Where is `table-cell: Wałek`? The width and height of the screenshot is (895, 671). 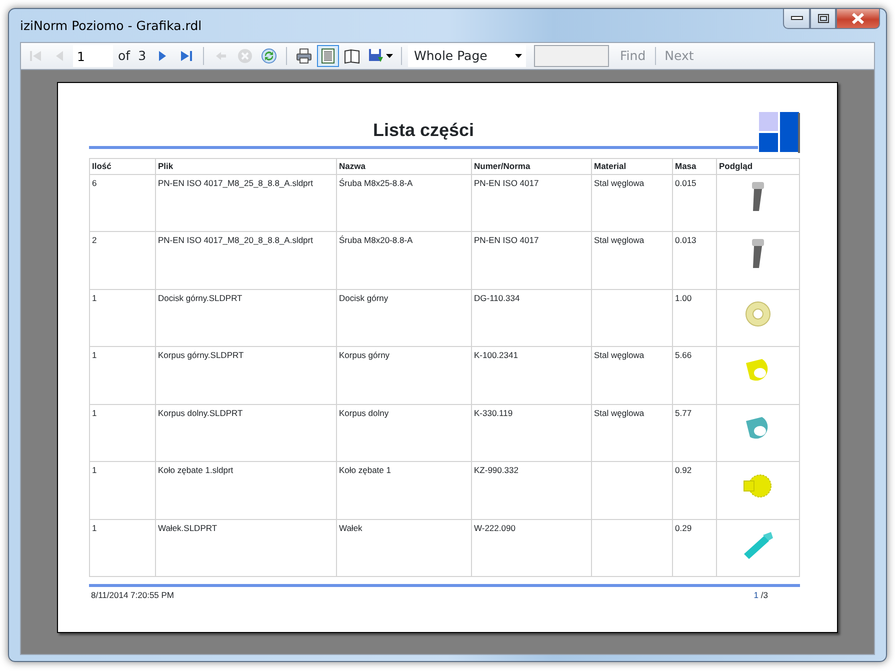 table-cell: Wałek is located at coordinates (404, 548).